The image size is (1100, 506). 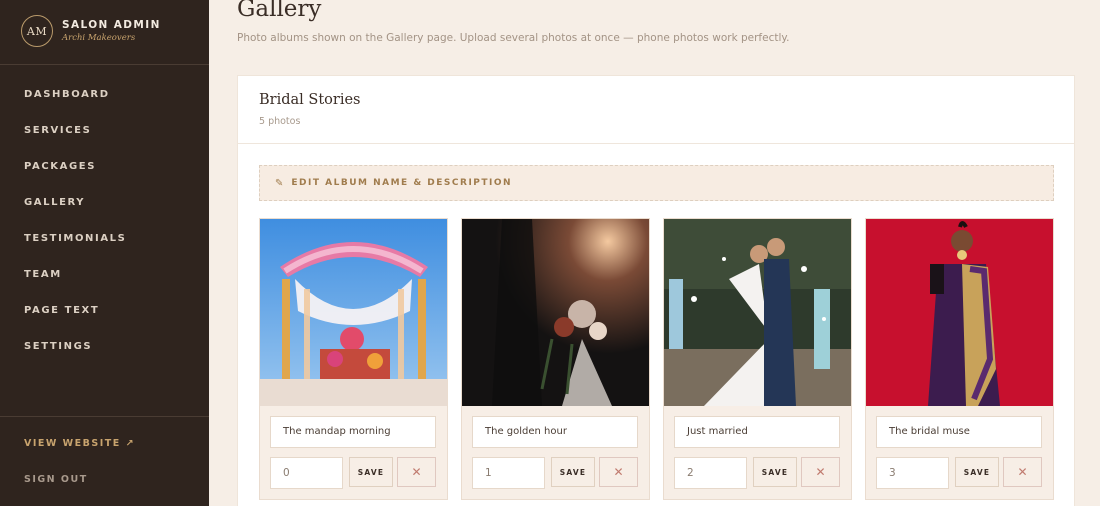 What do you see at coordinates (75, 106) in the screenshot?
I see `sidebar-item-dashboard: DASHBOARD` at bounding box center [75, 106].